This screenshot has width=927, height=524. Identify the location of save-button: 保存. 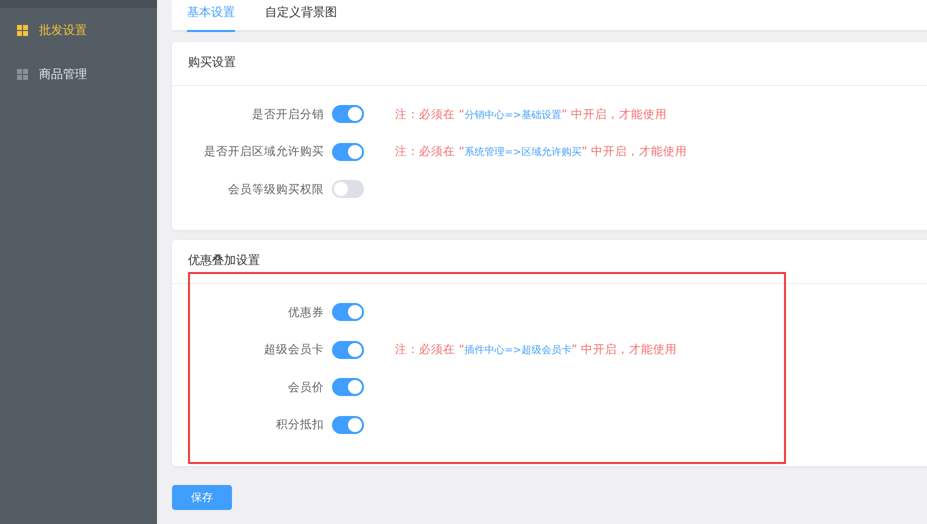
(202, 497).